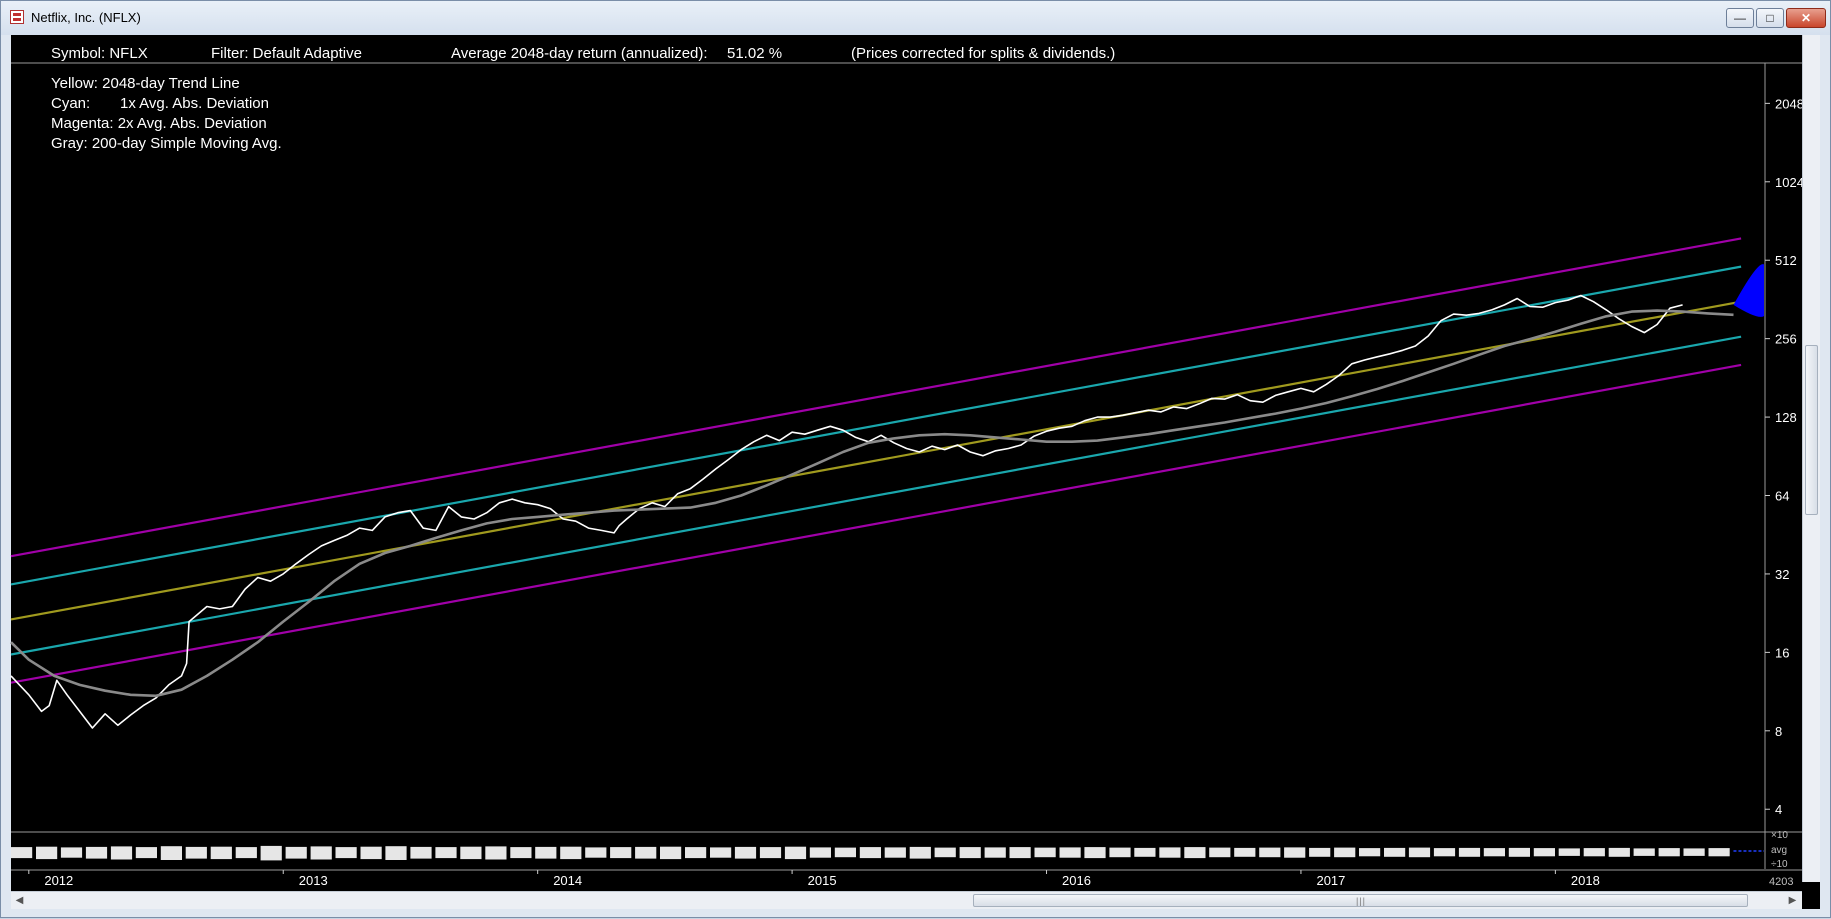 The width and height of the screenshot is (1831, 919). Describe the element at coordinates (1782, 496) in the screenshot. I see `y-tick-label: 64` at that location.